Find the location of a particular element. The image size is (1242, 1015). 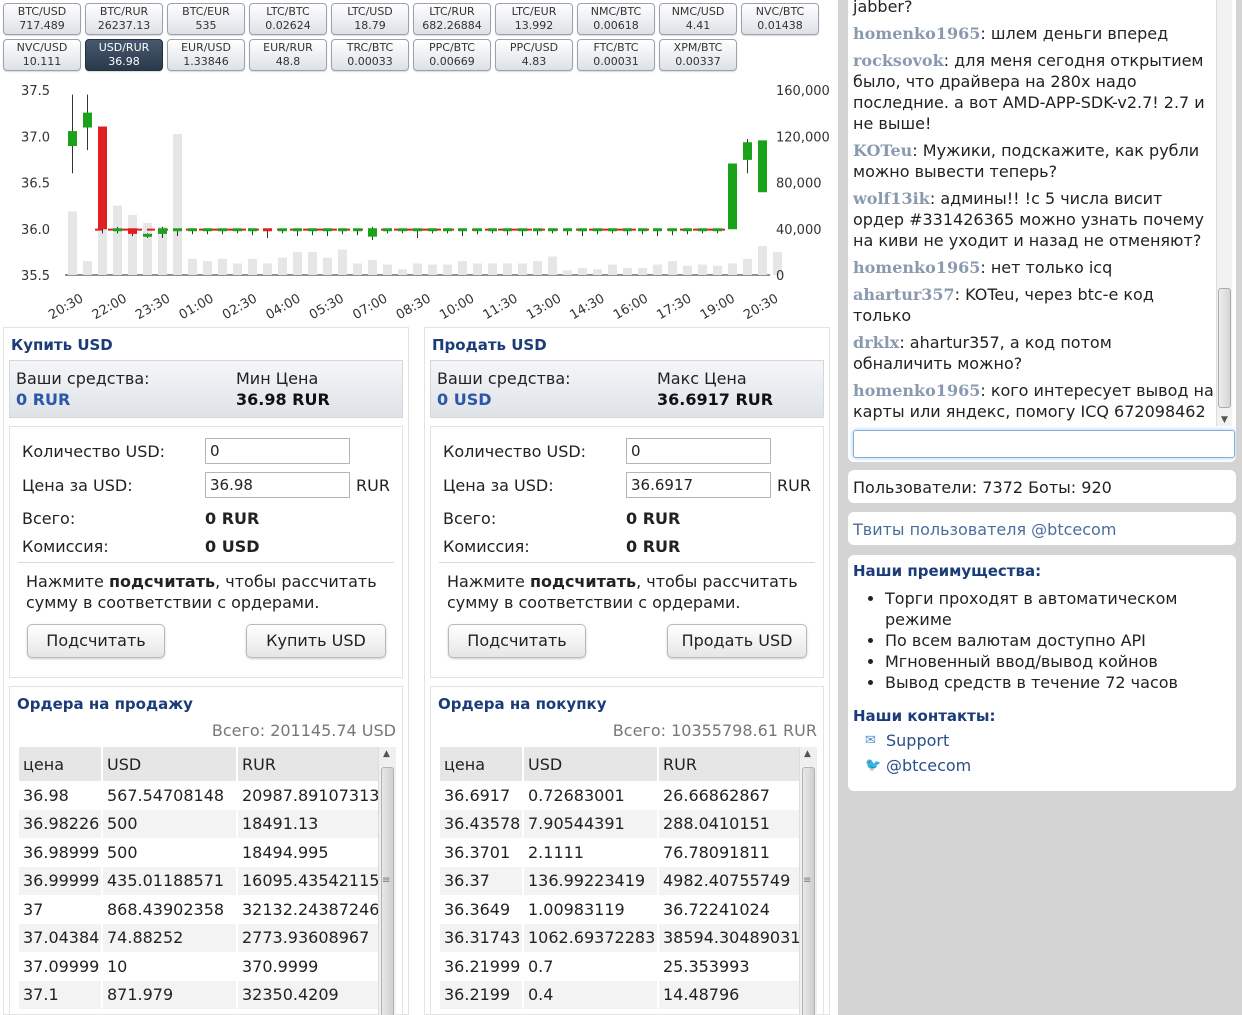

pair-button-eur-rur: EUR/RUR 48.8 is located at coordinates (288, 55).